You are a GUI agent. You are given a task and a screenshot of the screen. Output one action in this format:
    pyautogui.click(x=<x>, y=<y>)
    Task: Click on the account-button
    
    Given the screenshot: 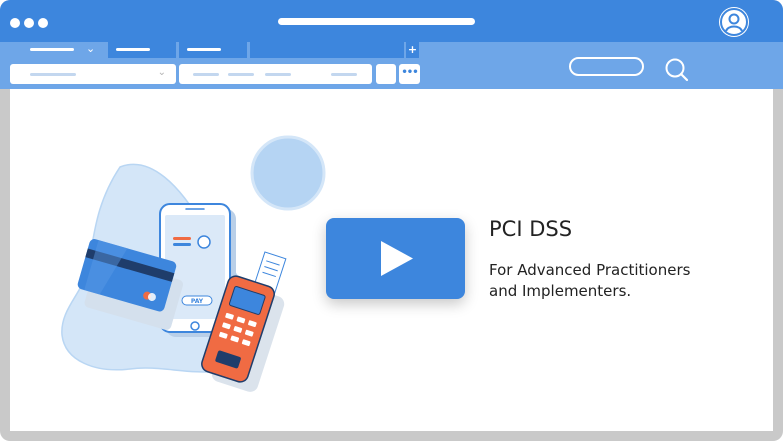 What is the action you would take?
    pyautogui.click(x=734, y=22)
    